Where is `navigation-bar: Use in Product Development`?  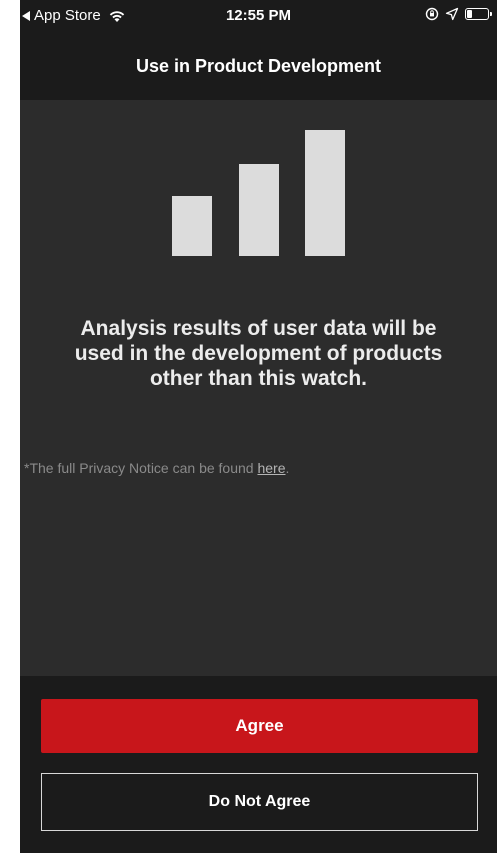
navigation-bar: Use in Product Development is located at coordinates (258, 67).